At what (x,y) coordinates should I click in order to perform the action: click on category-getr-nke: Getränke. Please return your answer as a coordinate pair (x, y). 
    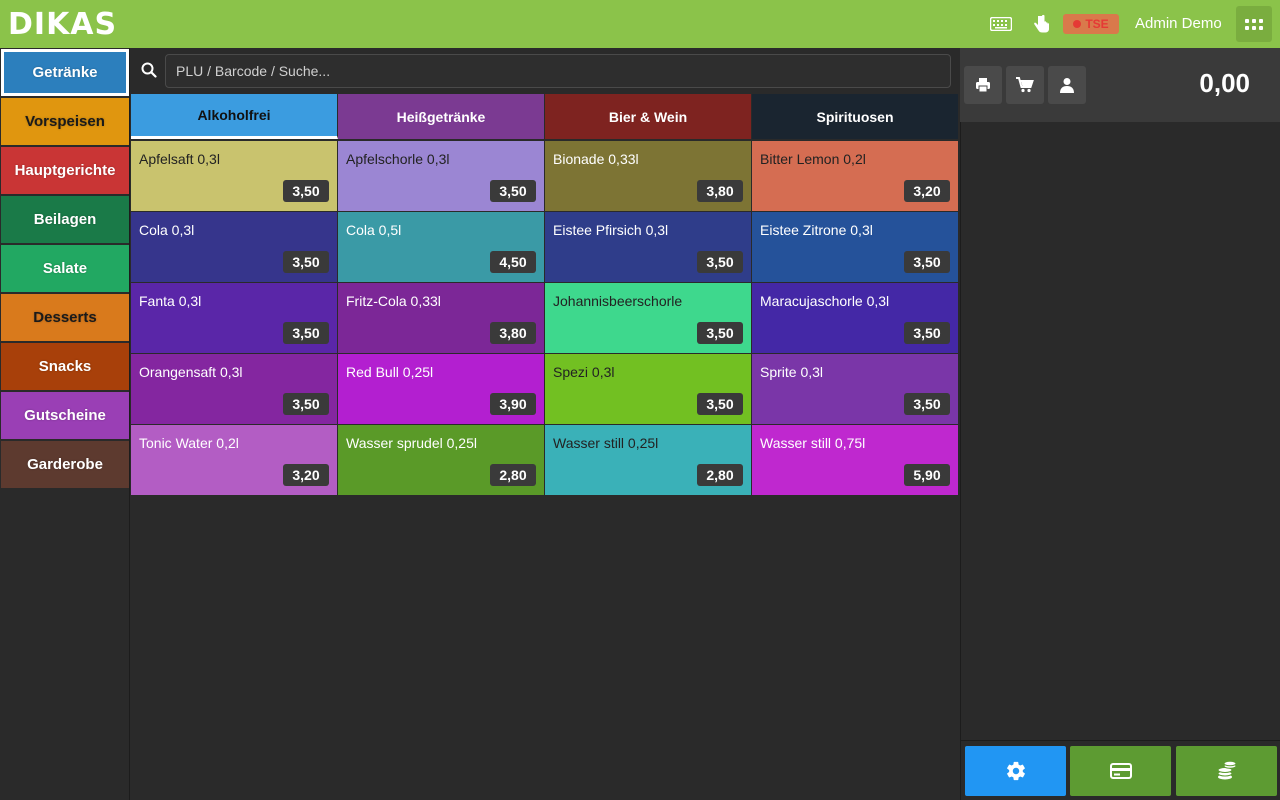
    Looking at the image, I should click on (65, 72).